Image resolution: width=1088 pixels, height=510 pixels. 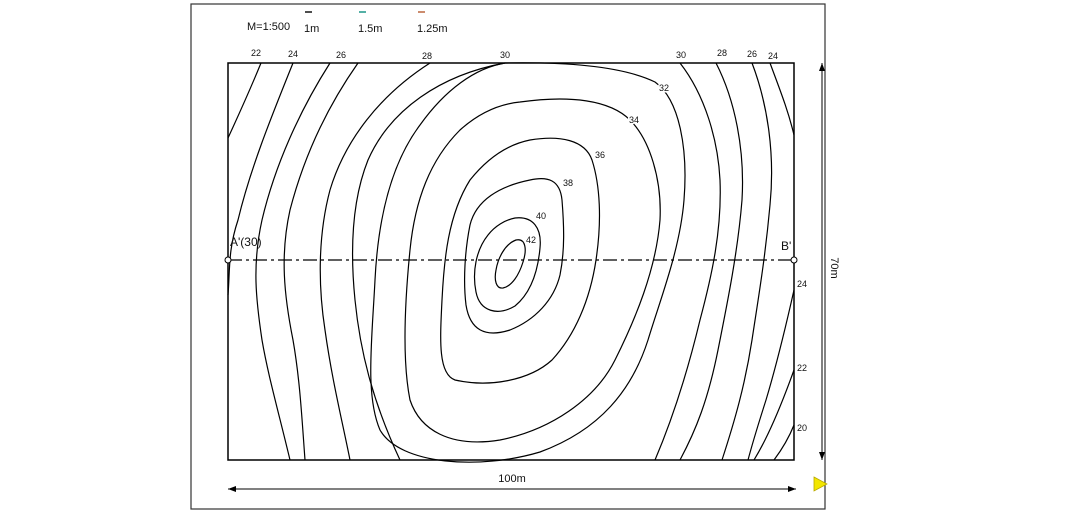 I want to click on contour-line-26b, so click(x=375, y=261).